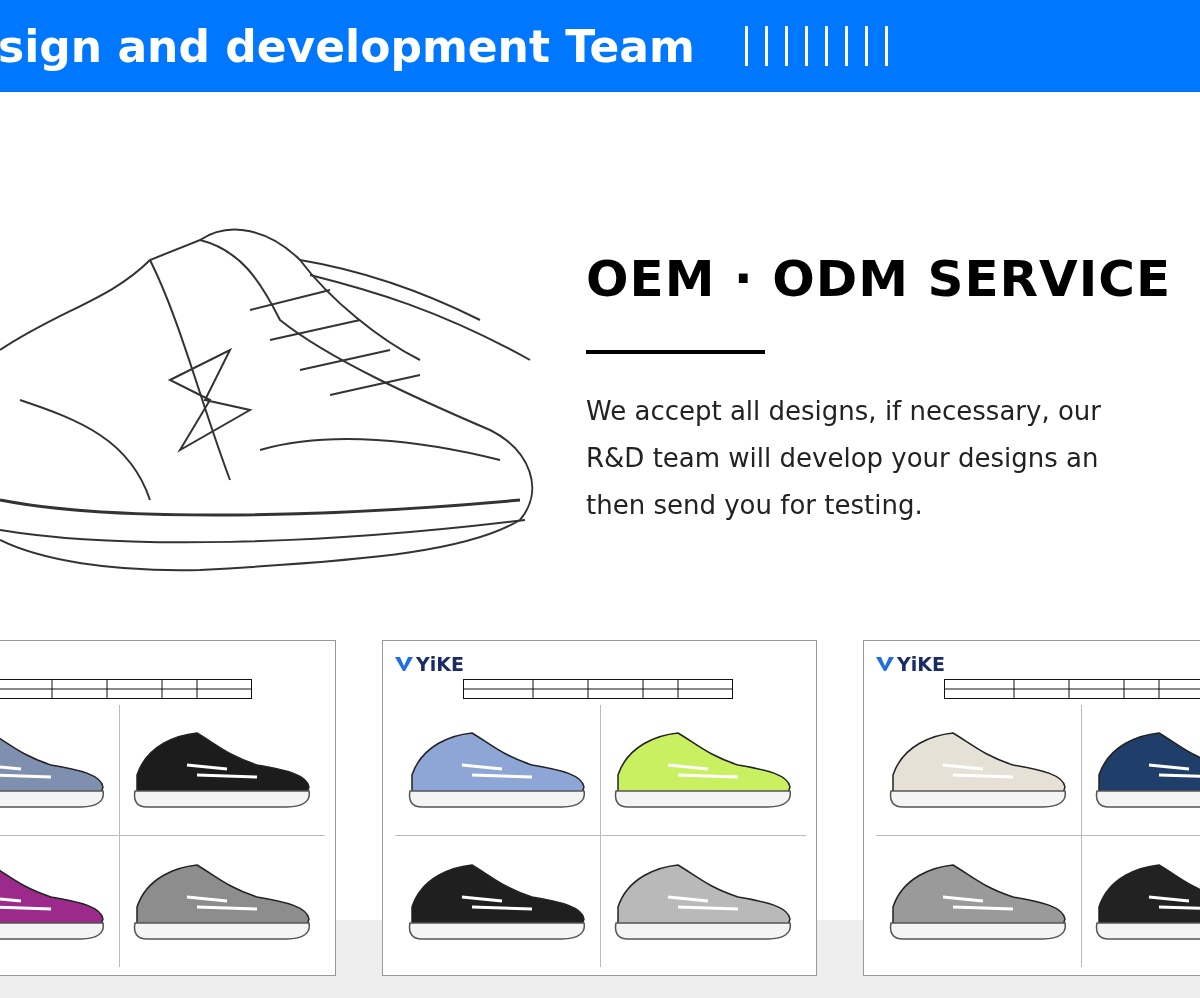 The height and width of the screenshot is (998, 1200). What do you see at coordinates (844, 458) in the screenshot?
I see `service-description: We accept all designs, if necessary, our R&D team will develop your designs an then send you for testing.` at bounding box center [844, 458].